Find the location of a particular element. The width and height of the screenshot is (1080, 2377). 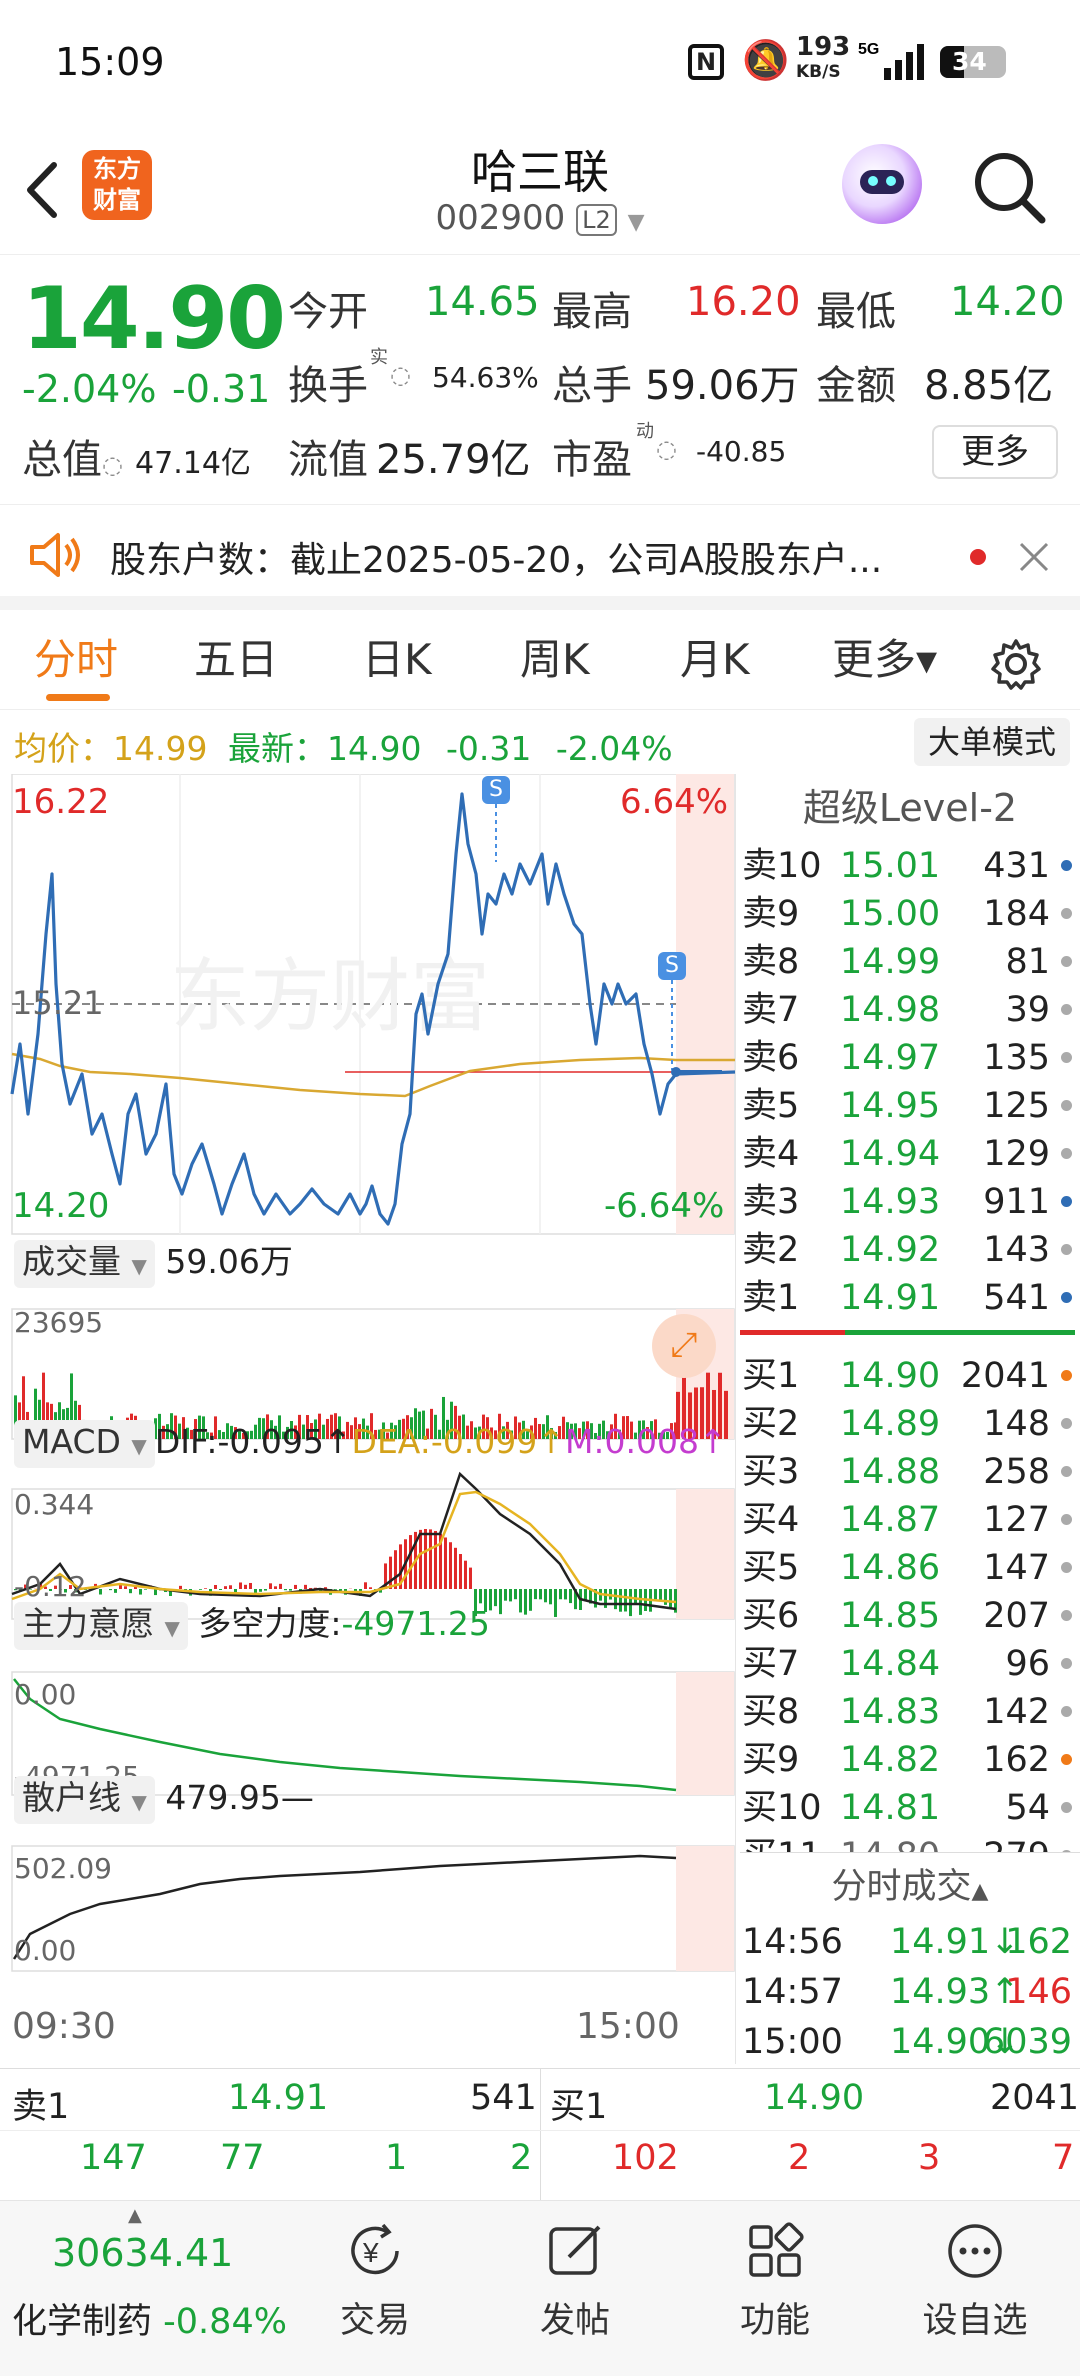

sell1-label: 卖1 is located at coordinates (40, 2103).